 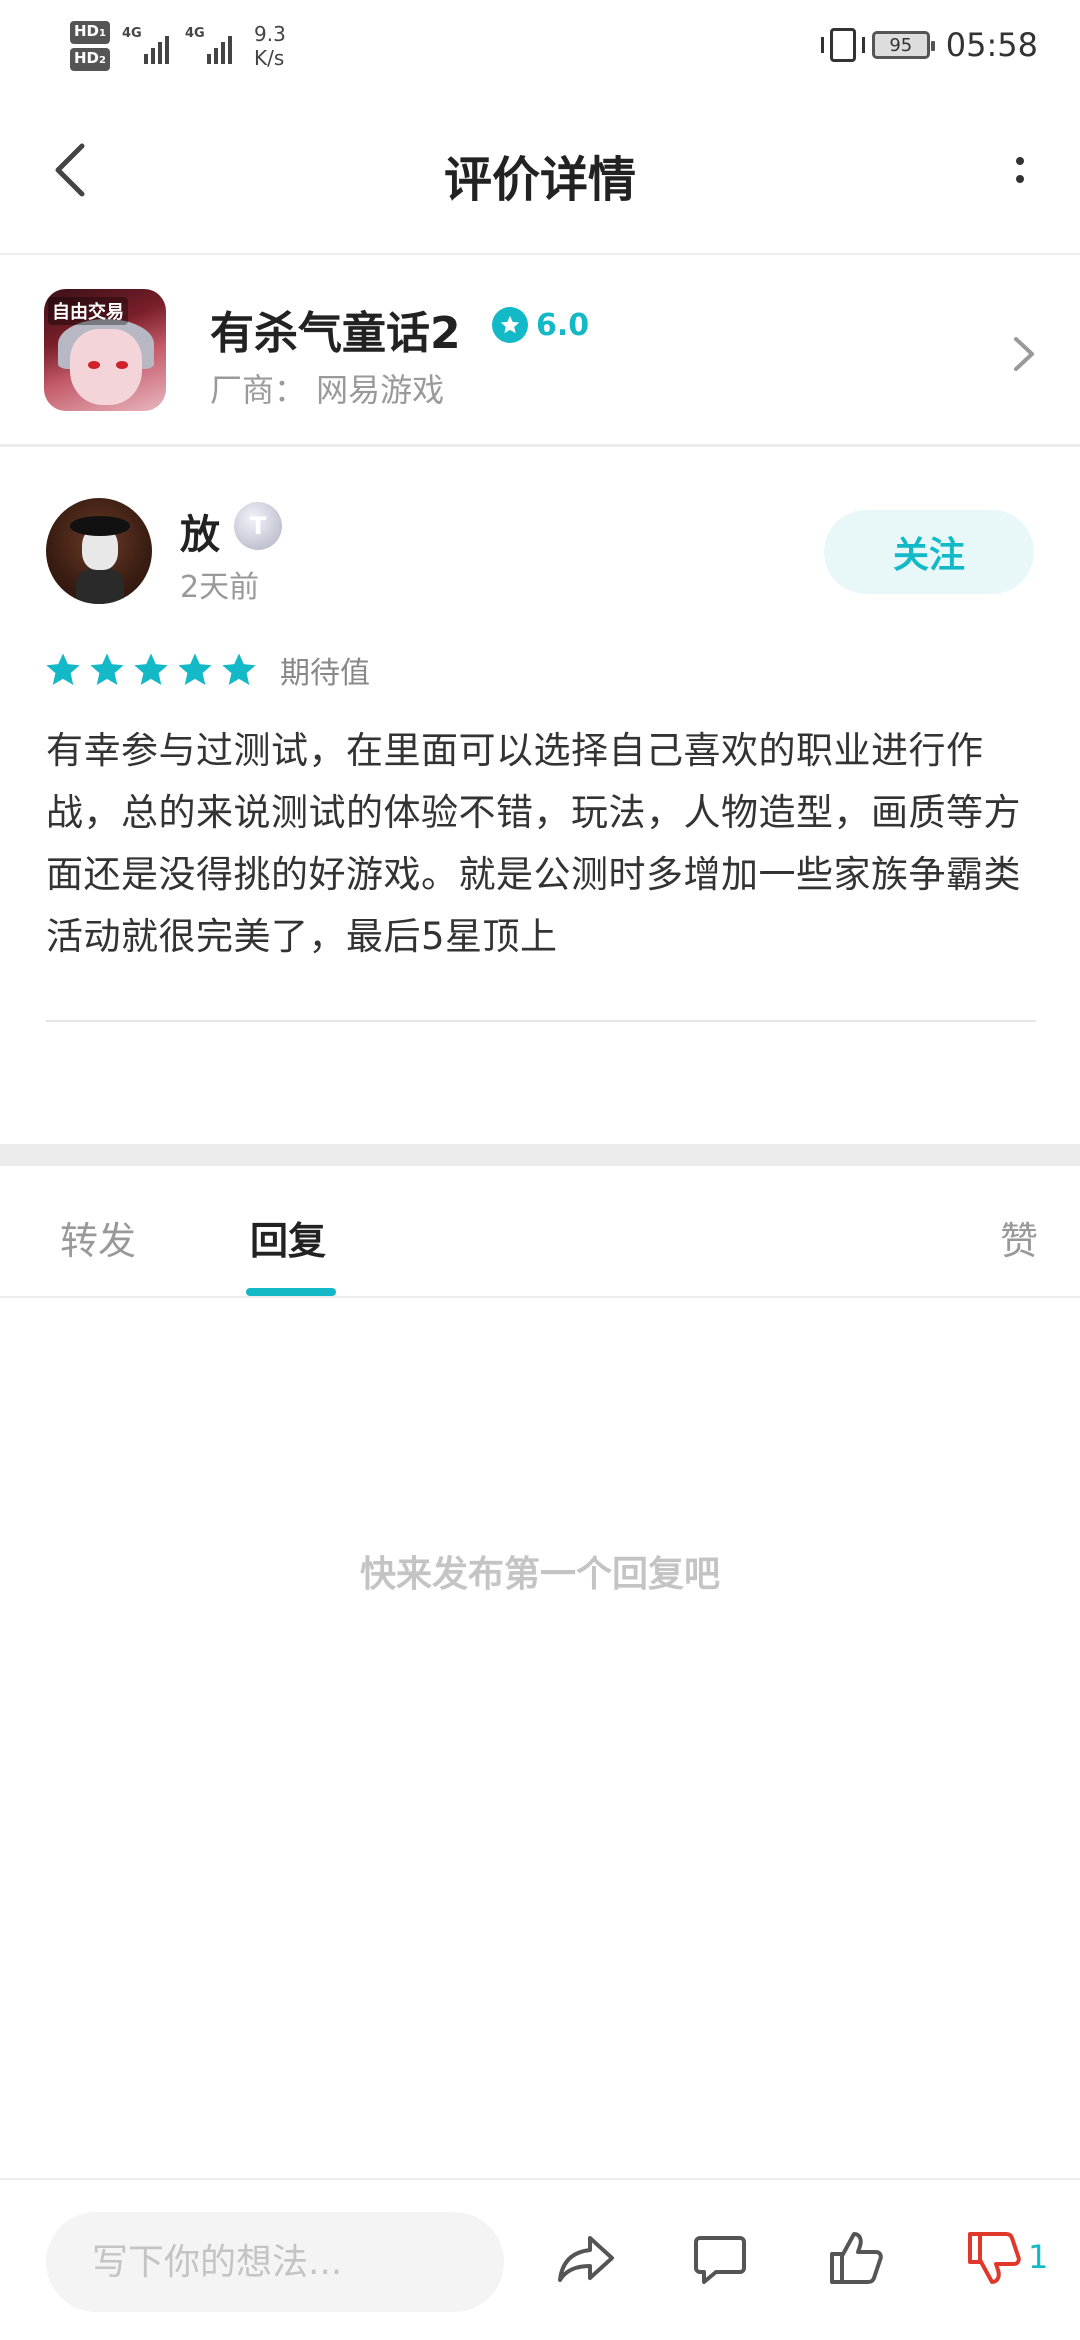 What do you see at coordinates (145, 45) in the screenshot?
I see `signal-1-icon: 4G` at bounding box center [145, 45].